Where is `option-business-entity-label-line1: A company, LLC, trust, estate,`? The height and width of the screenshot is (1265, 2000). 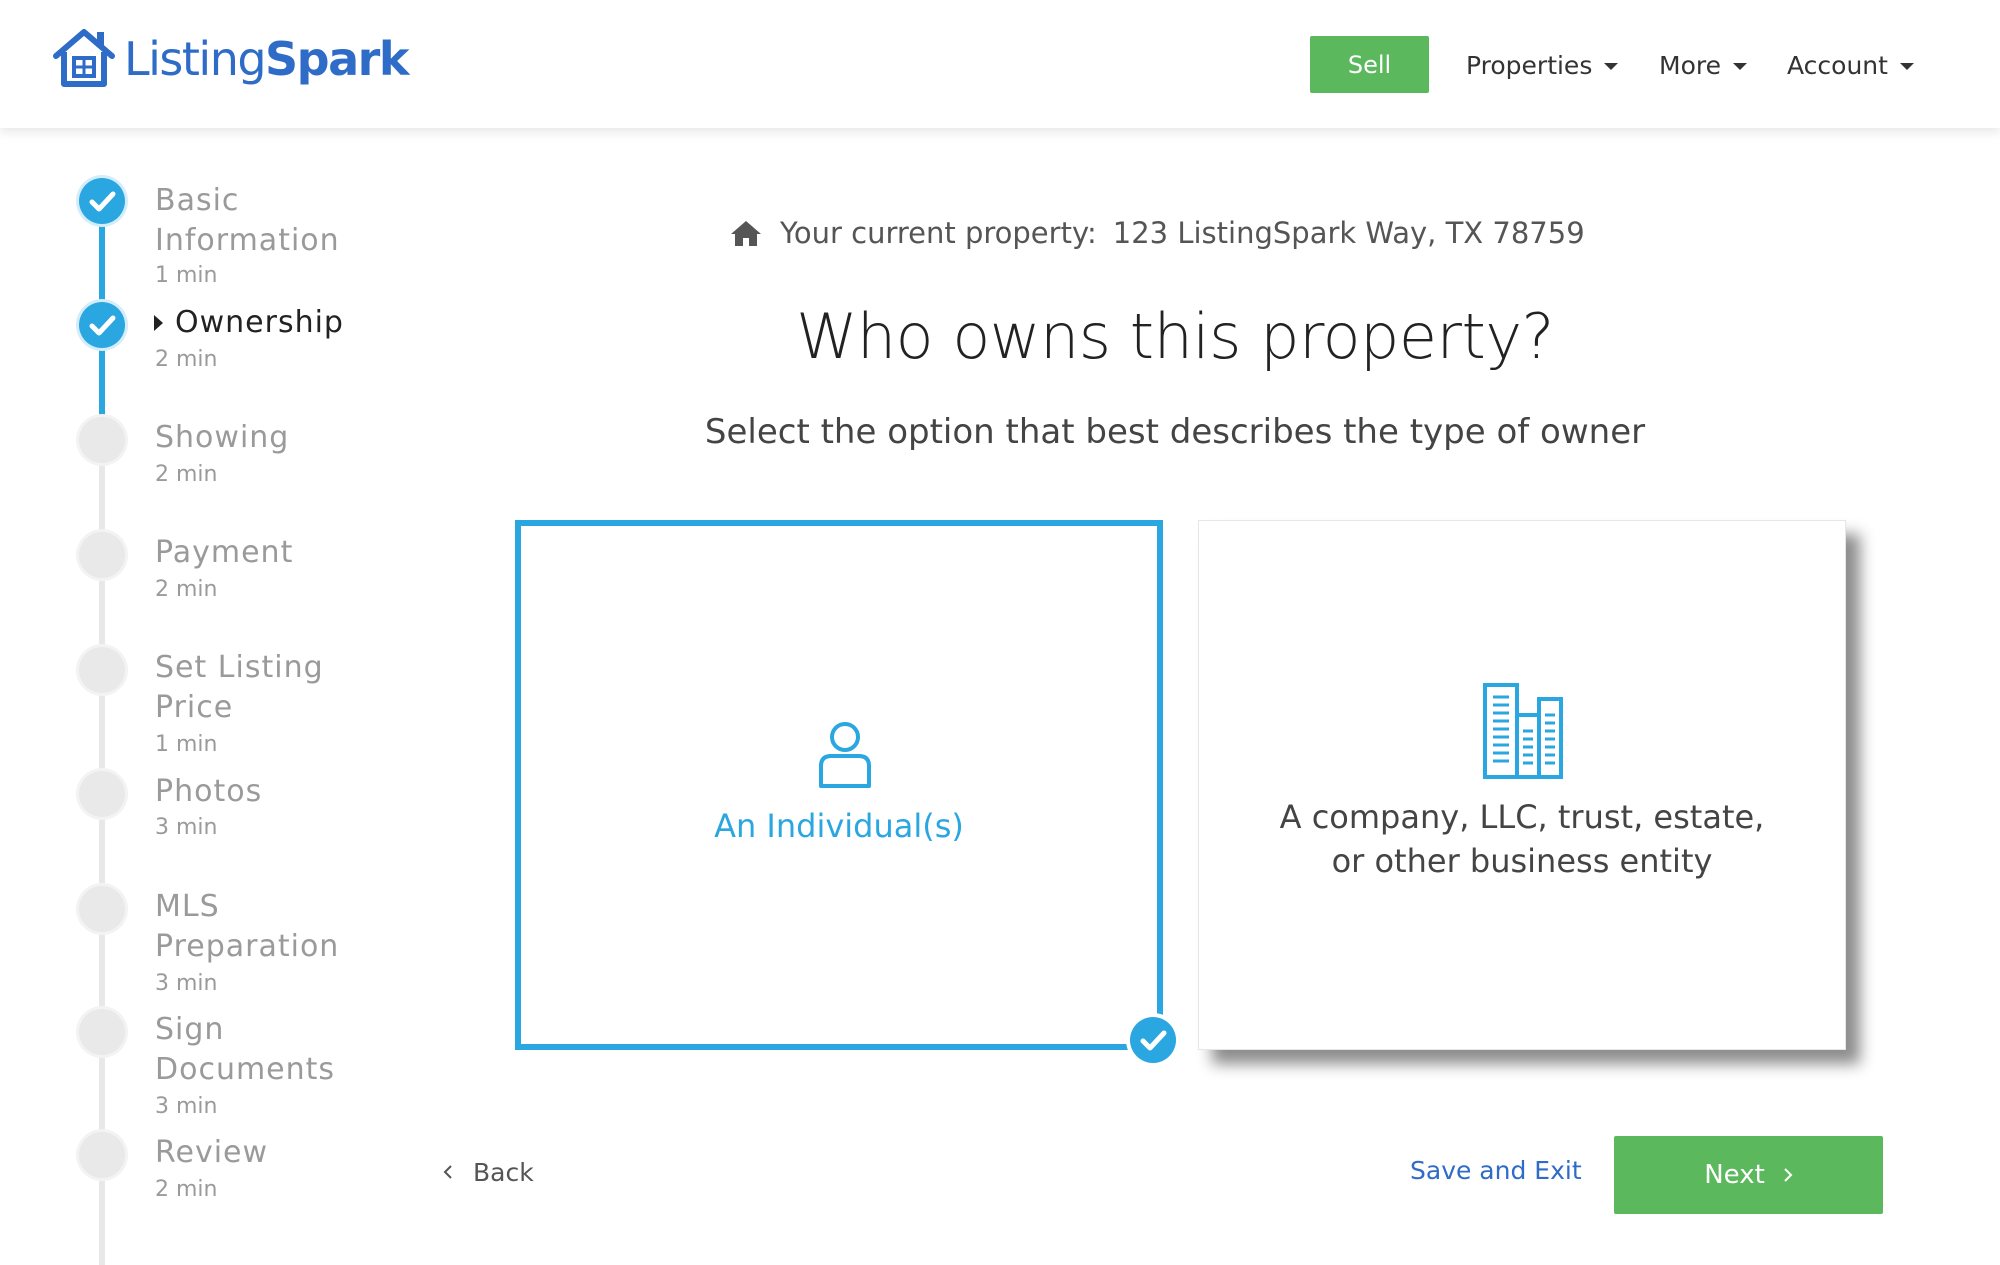
option-business-entity-label-line1: A company, LLC, trust, estate, is located at coordinates (1522, 817).